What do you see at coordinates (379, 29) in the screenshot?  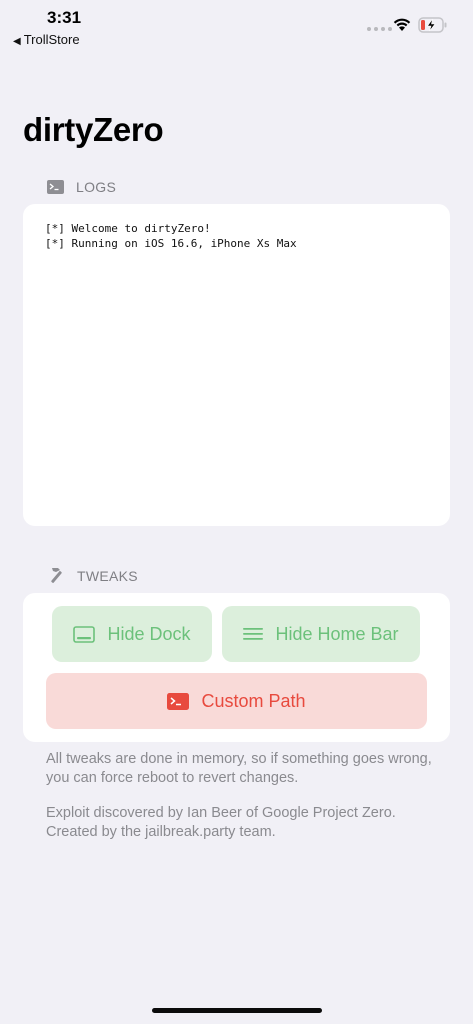 I see `cellular-signal-icon` at bounding box center [379, 29].